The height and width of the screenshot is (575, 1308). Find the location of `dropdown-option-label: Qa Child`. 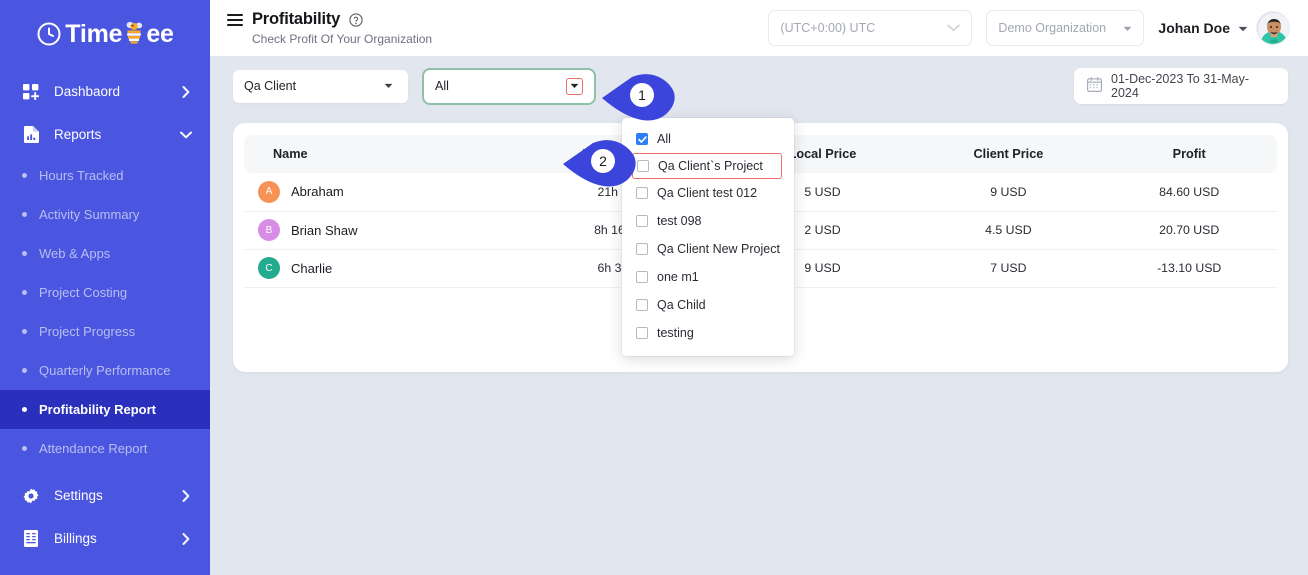

dropdown-option-label: Qa Child is located at coordinates (681, 305).